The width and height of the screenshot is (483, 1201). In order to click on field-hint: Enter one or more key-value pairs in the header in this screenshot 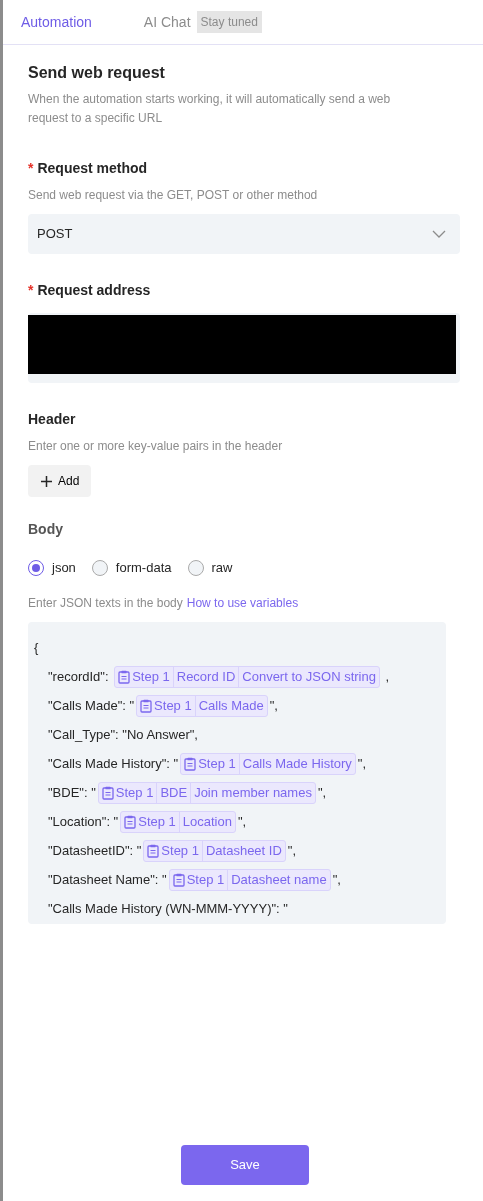, I will do `click(156, 447)`.